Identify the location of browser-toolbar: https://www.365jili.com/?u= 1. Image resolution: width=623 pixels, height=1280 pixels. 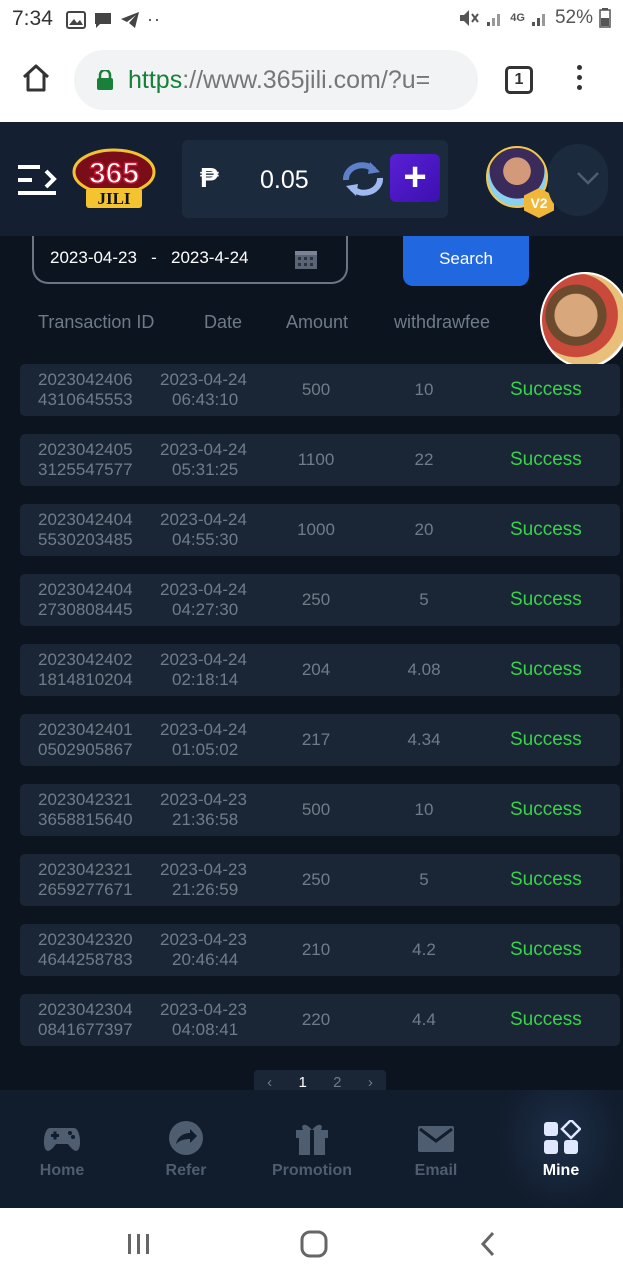
(311, 81).